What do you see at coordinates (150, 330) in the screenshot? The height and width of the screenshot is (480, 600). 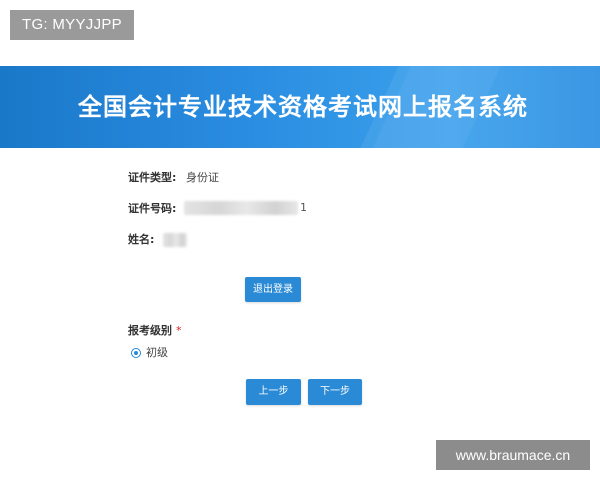 I see `exam-level-label-text: 报考级别` at bounding box center [150, 330].